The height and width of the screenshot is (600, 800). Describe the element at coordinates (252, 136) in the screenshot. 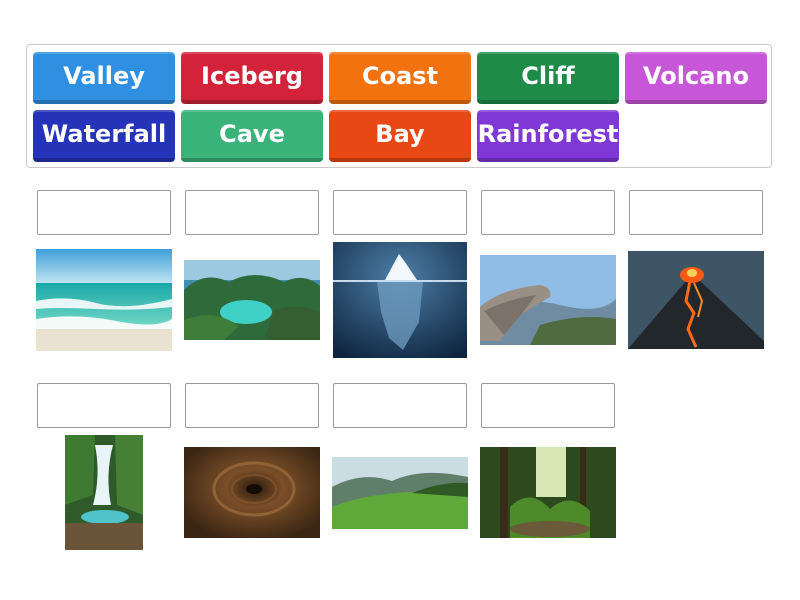

I see `tile-cave: Cave` at that location.